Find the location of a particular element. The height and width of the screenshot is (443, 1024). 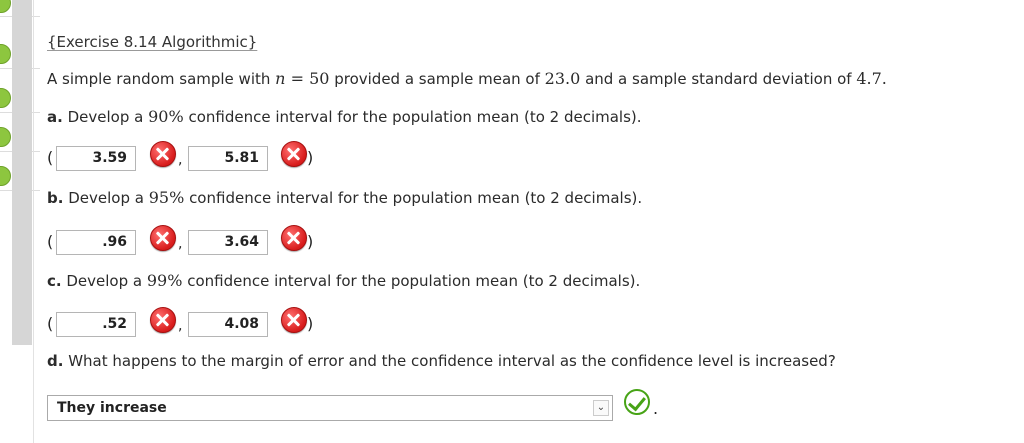

sample-mean: 23.0 is located at coordinates (562, 78).